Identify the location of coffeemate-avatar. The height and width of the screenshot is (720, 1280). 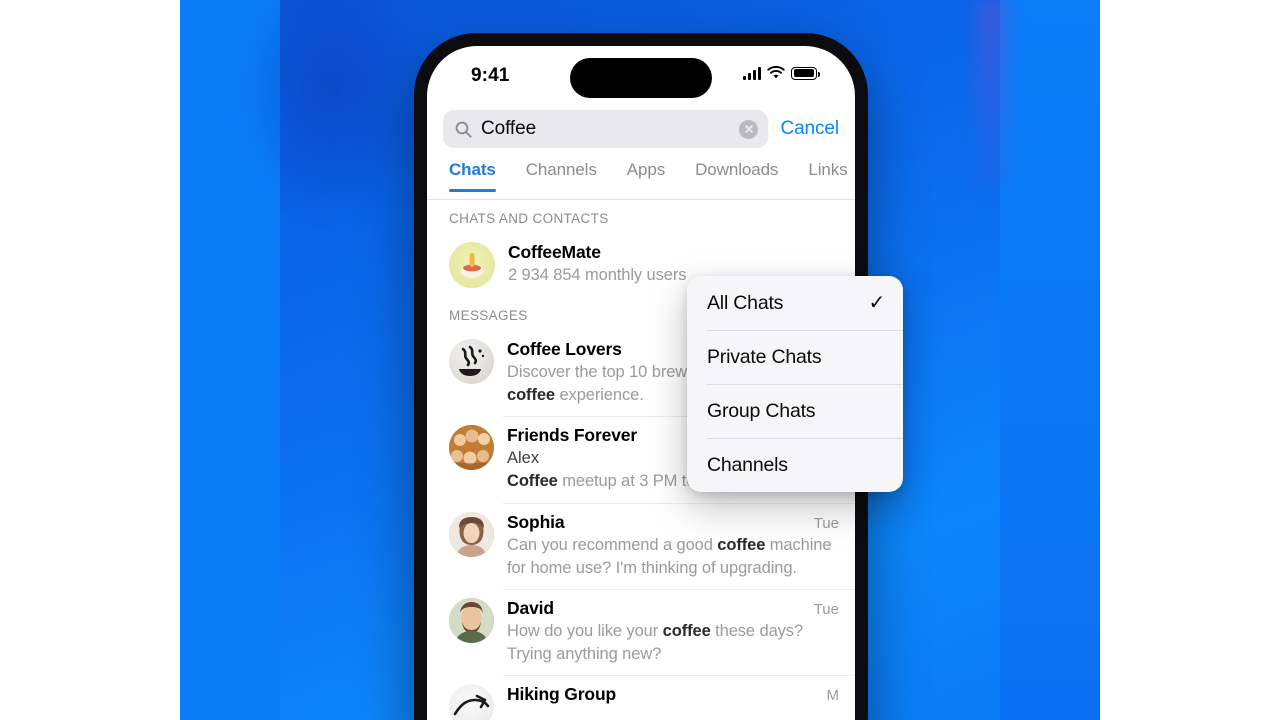
(472, 265).